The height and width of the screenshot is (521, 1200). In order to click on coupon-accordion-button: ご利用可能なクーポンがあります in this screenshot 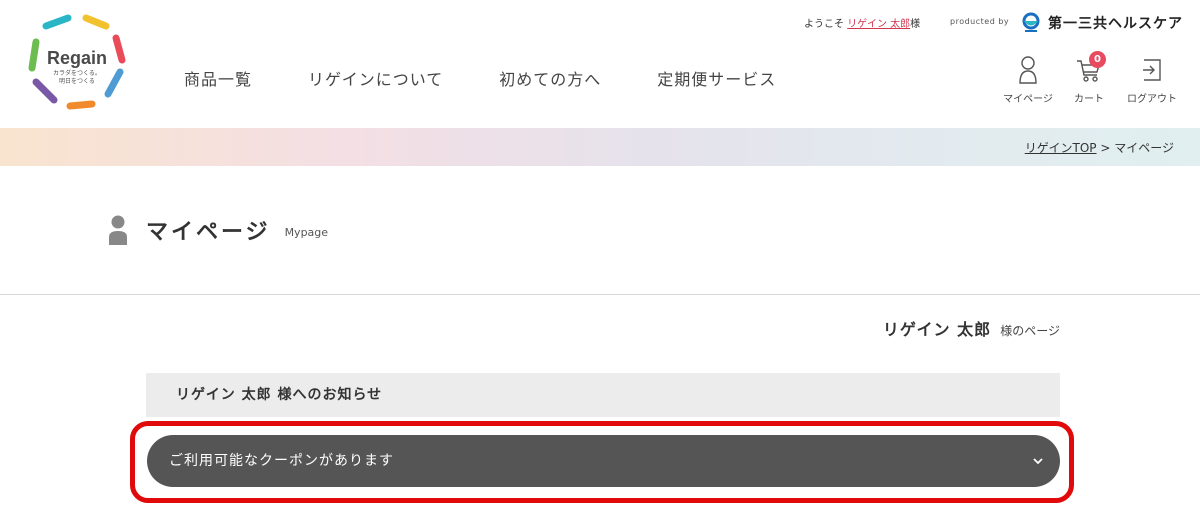, I will do `click(603, 461)`.